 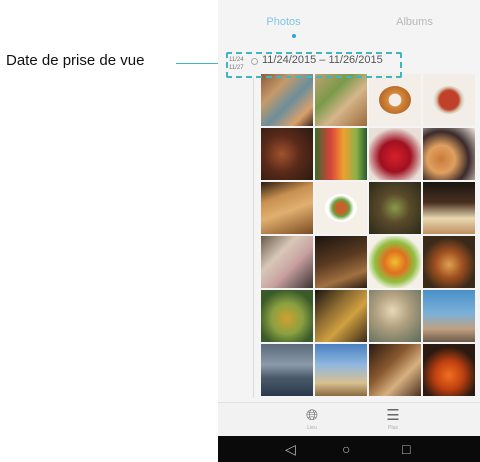 What do you see at coordinates (253, 238) in the screenshot?
I see `timeline-rail` at bounding box center [253, 238].